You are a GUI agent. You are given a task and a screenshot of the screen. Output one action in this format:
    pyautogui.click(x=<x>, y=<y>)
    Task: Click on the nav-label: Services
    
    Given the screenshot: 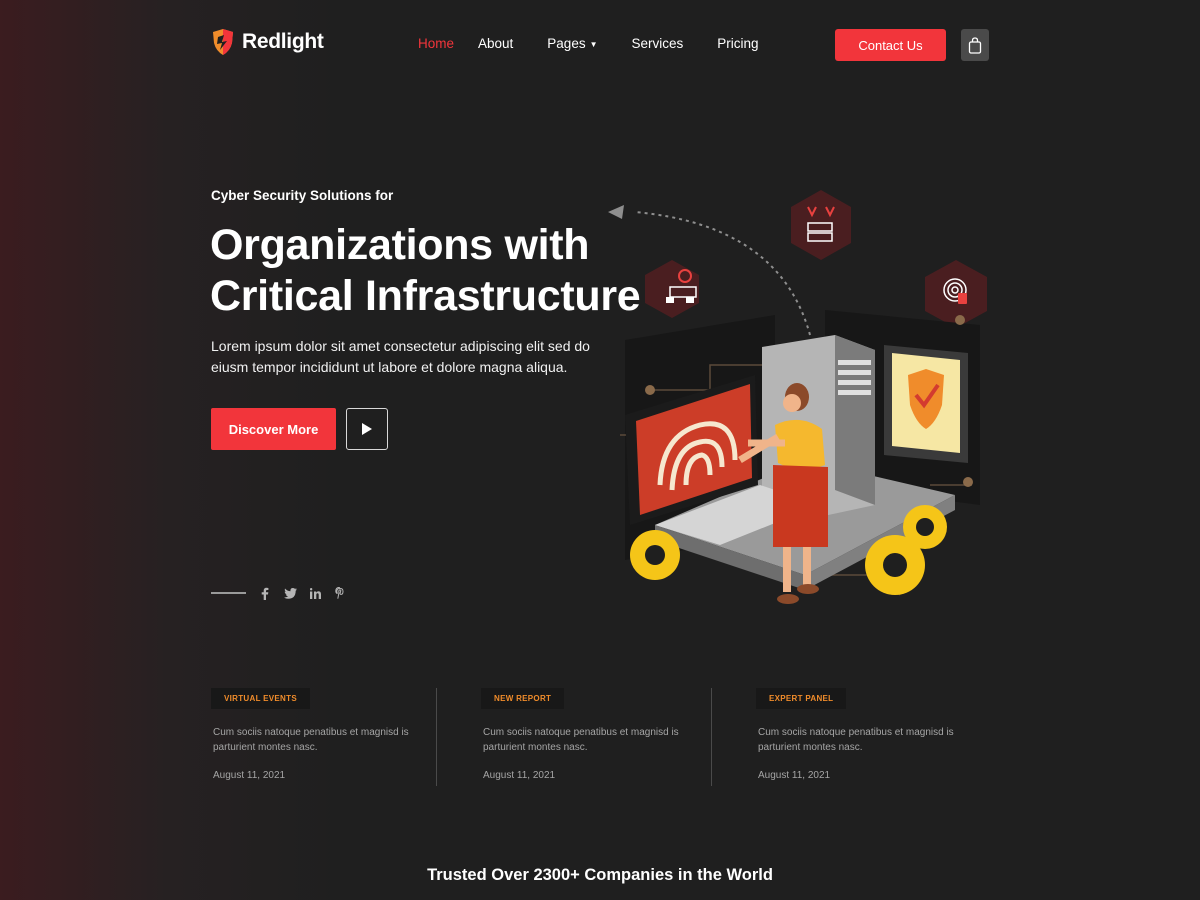 What is the action you would take?
    pyautogui.click(x=657, y=43)
    